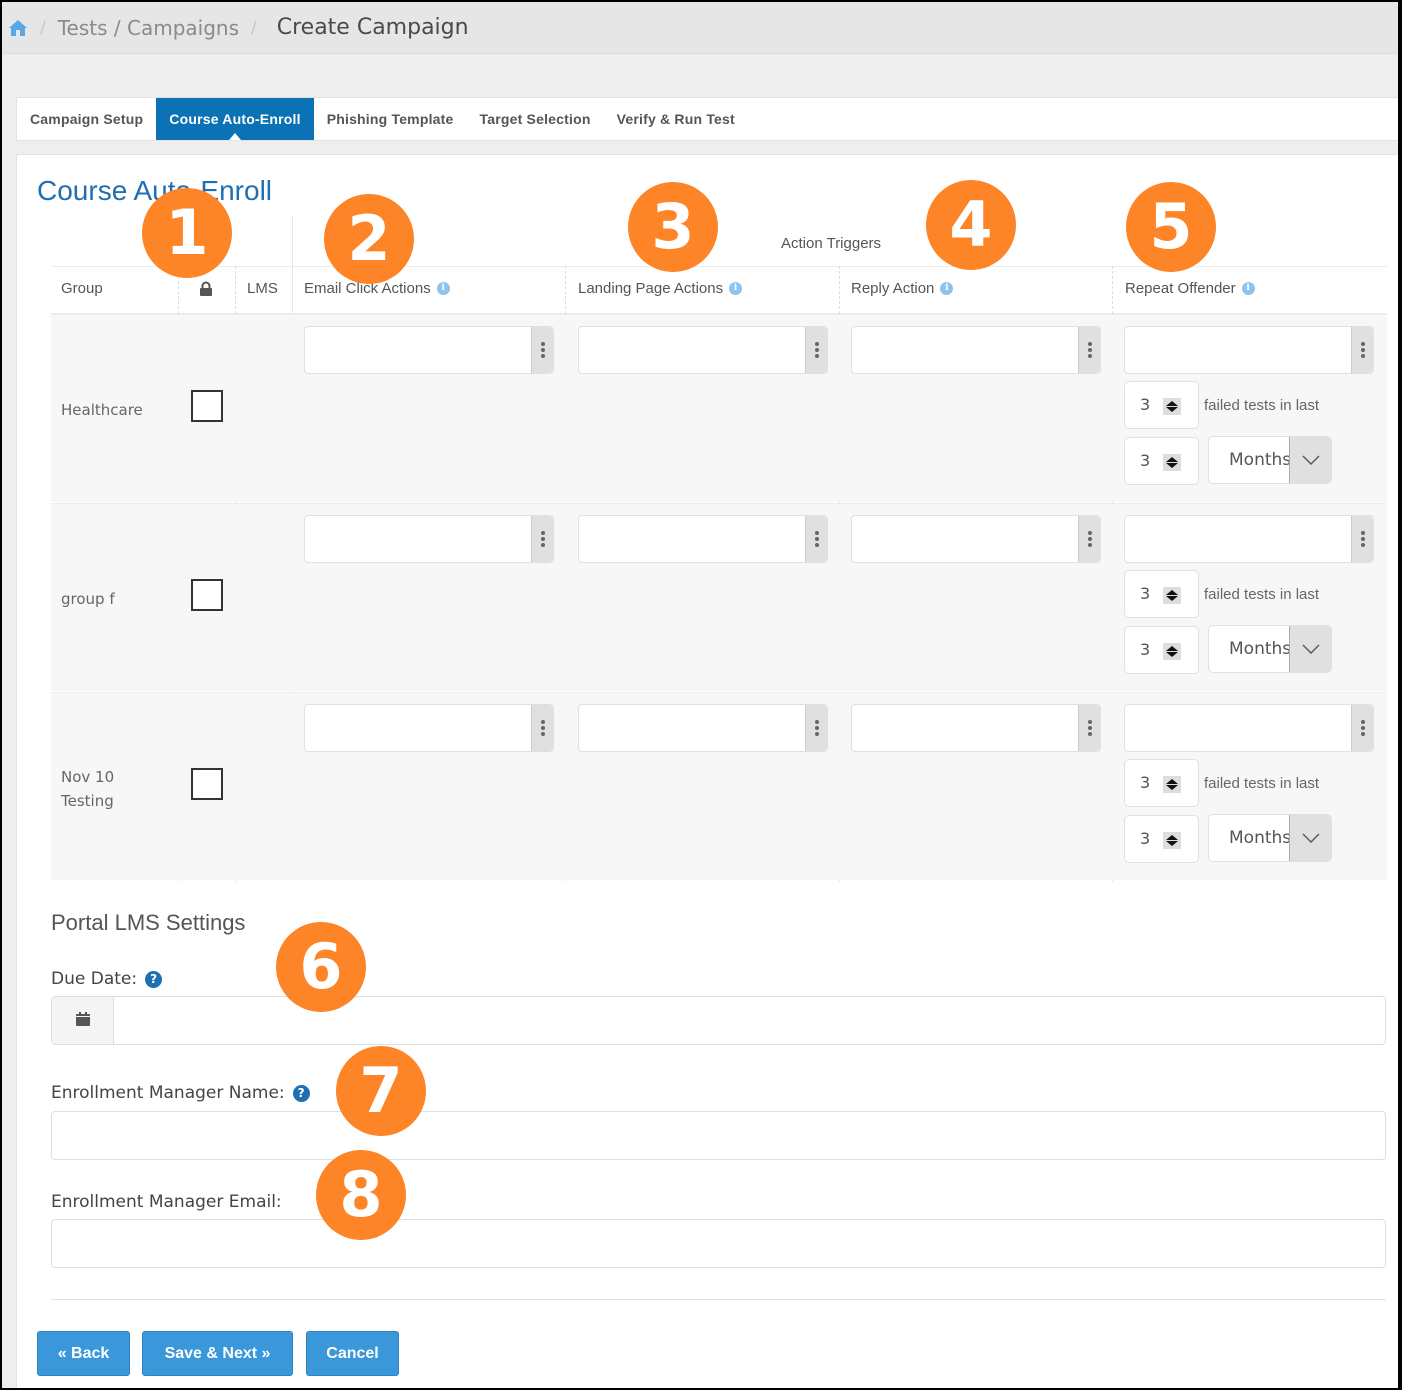  I want to click on tab-course-auto-enroll: Course Auto-Enroll, so click(235, 119).